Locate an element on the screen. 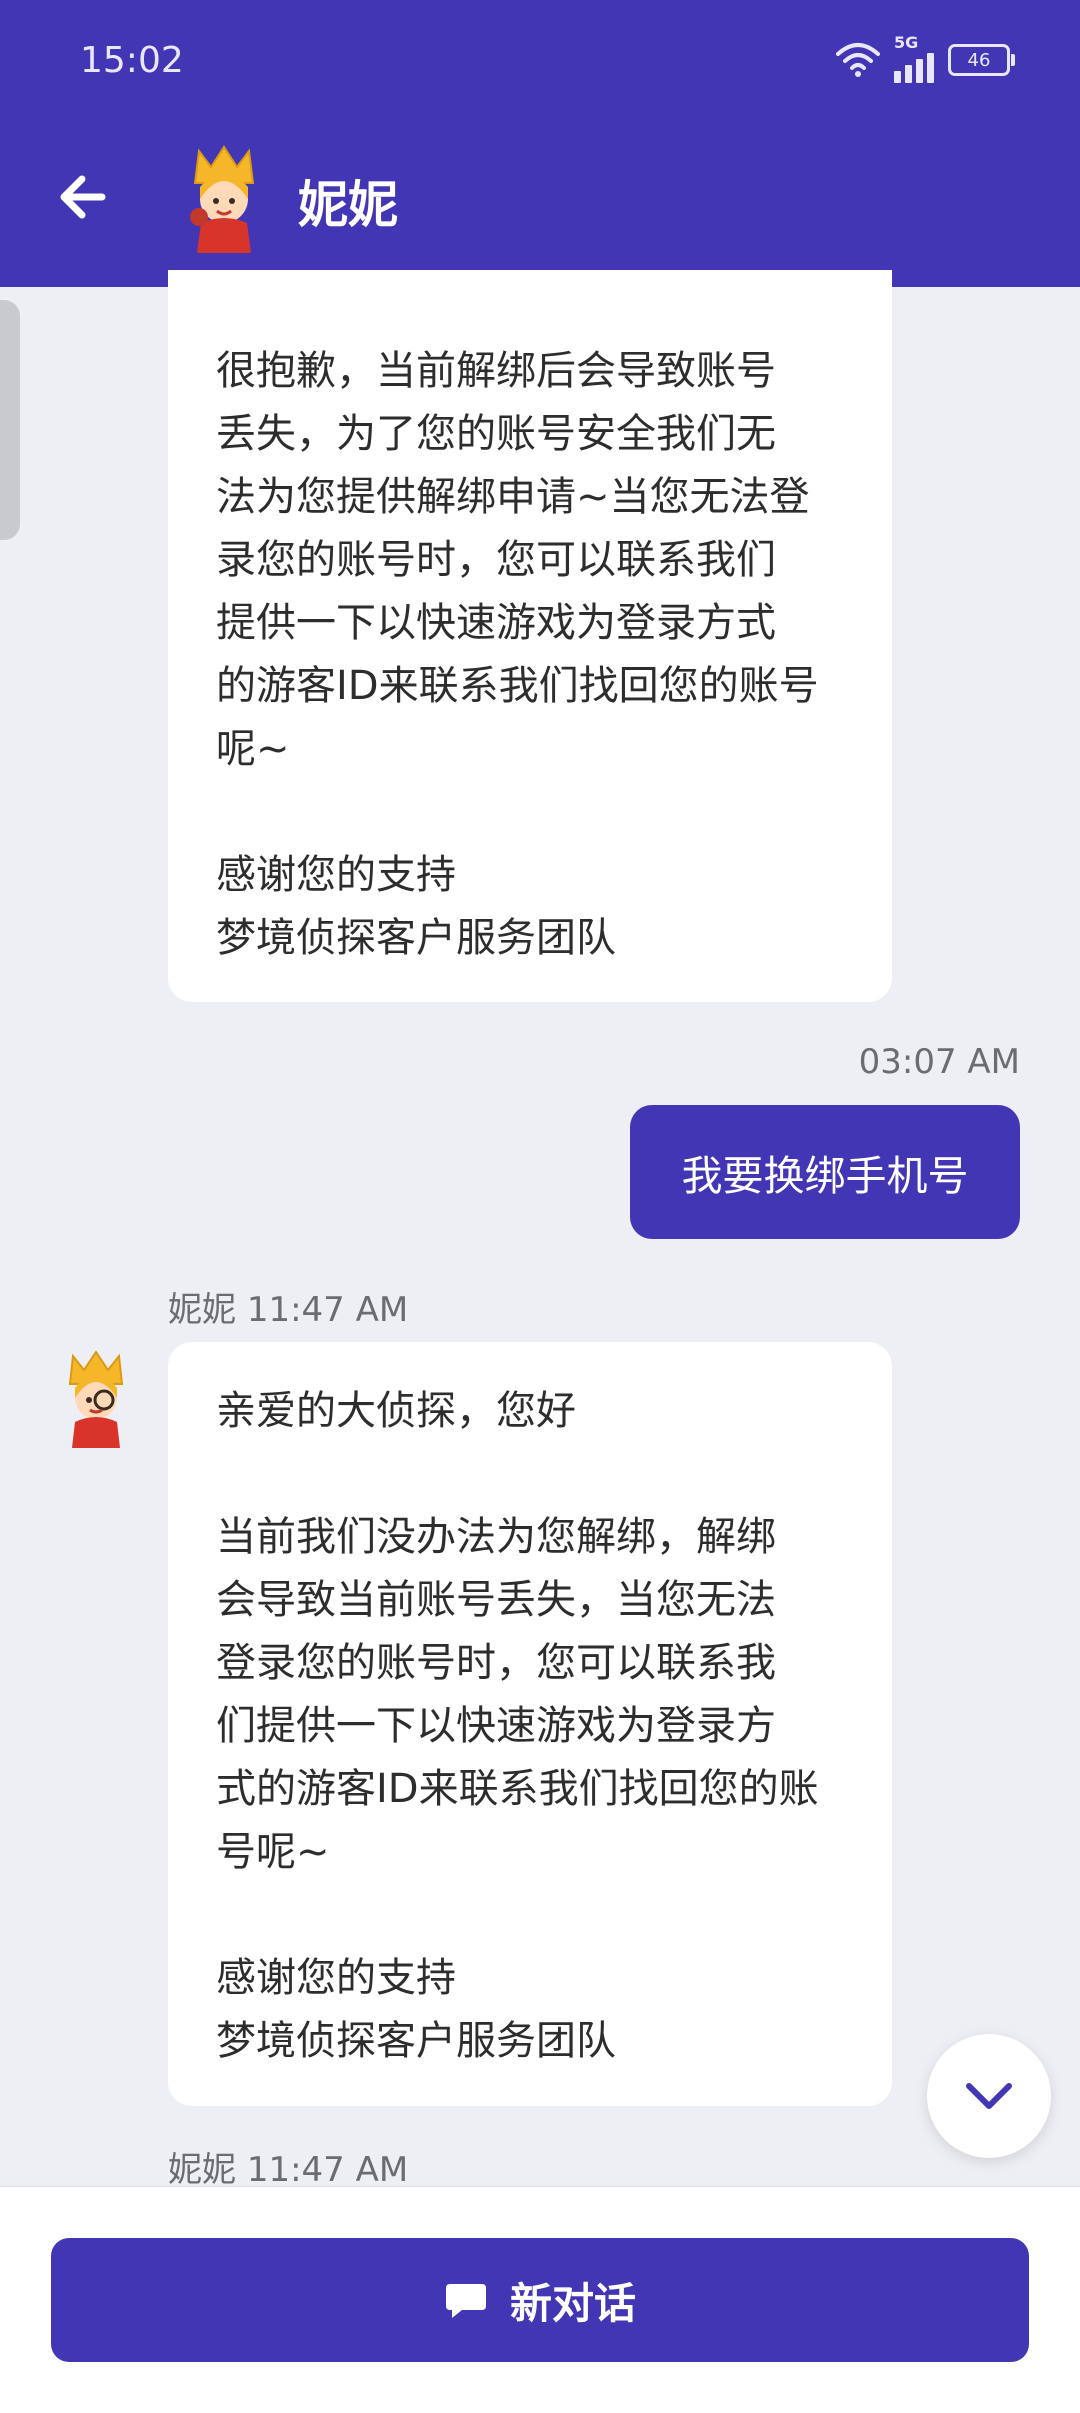 The width and height of the screenshot is (1080, 2413). status-icons: 5G 46 is located at coordinates (925, 58).